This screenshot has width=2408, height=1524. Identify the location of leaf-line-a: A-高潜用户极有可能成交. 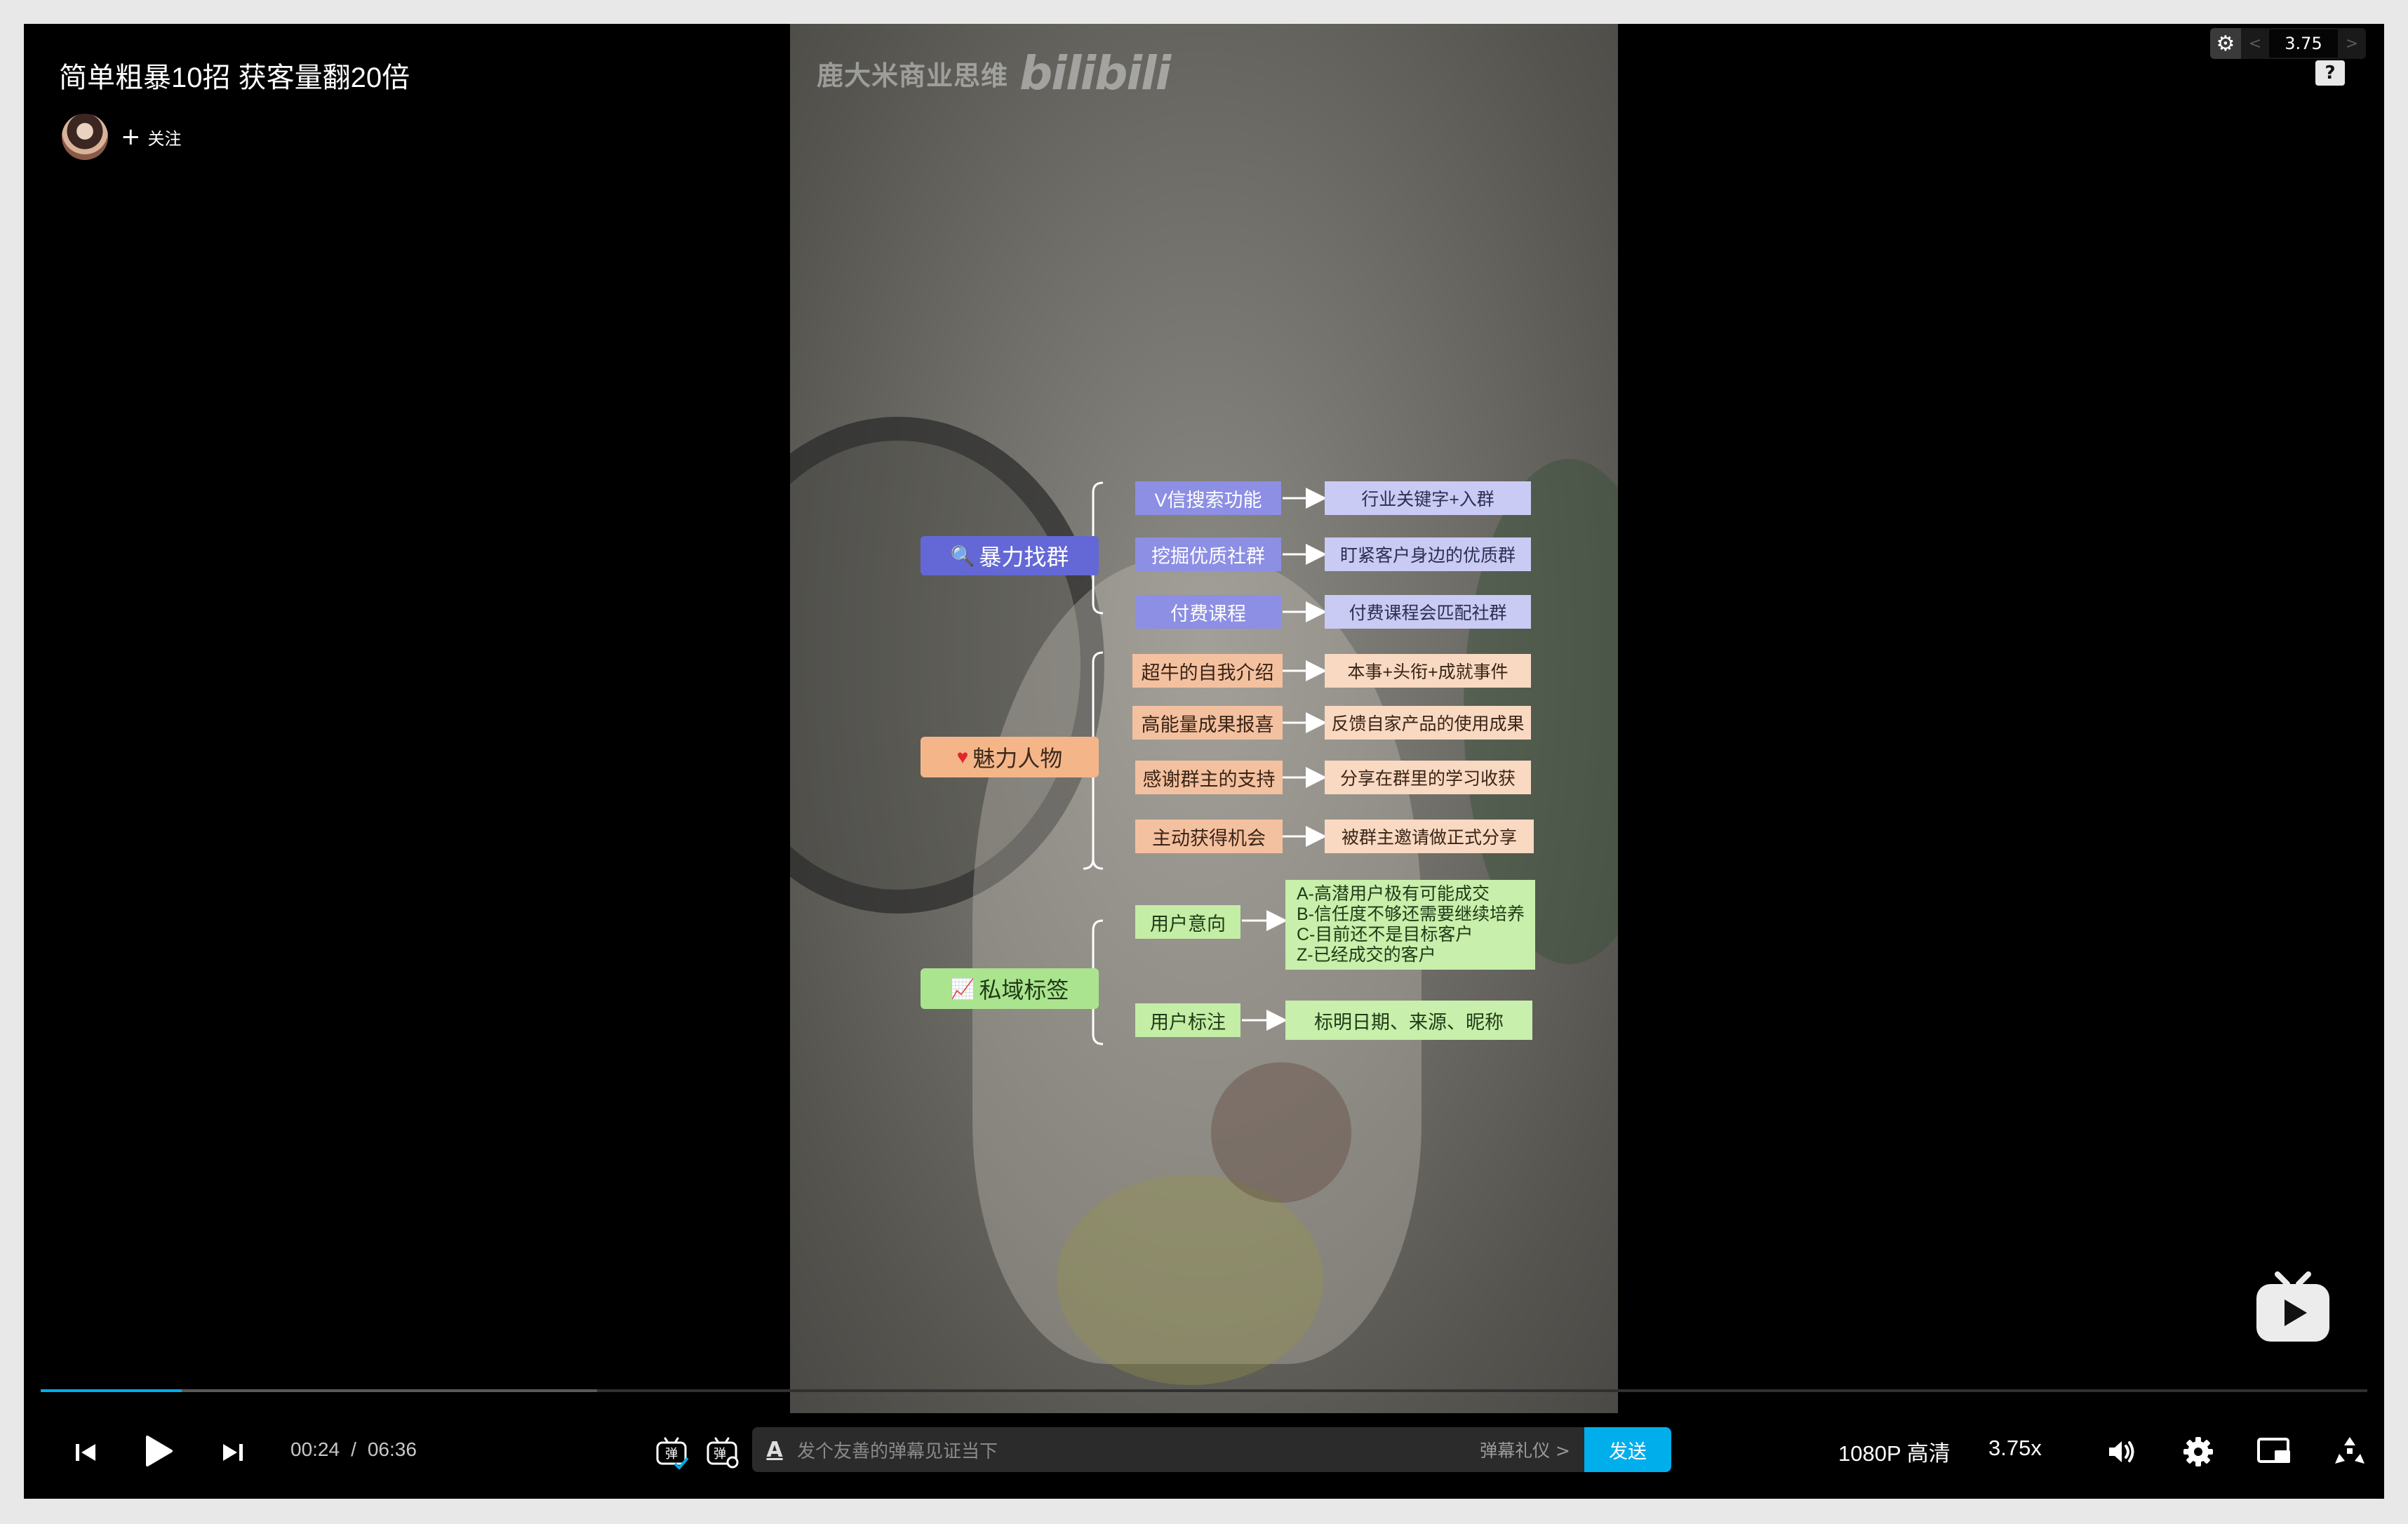
(1393, 894).